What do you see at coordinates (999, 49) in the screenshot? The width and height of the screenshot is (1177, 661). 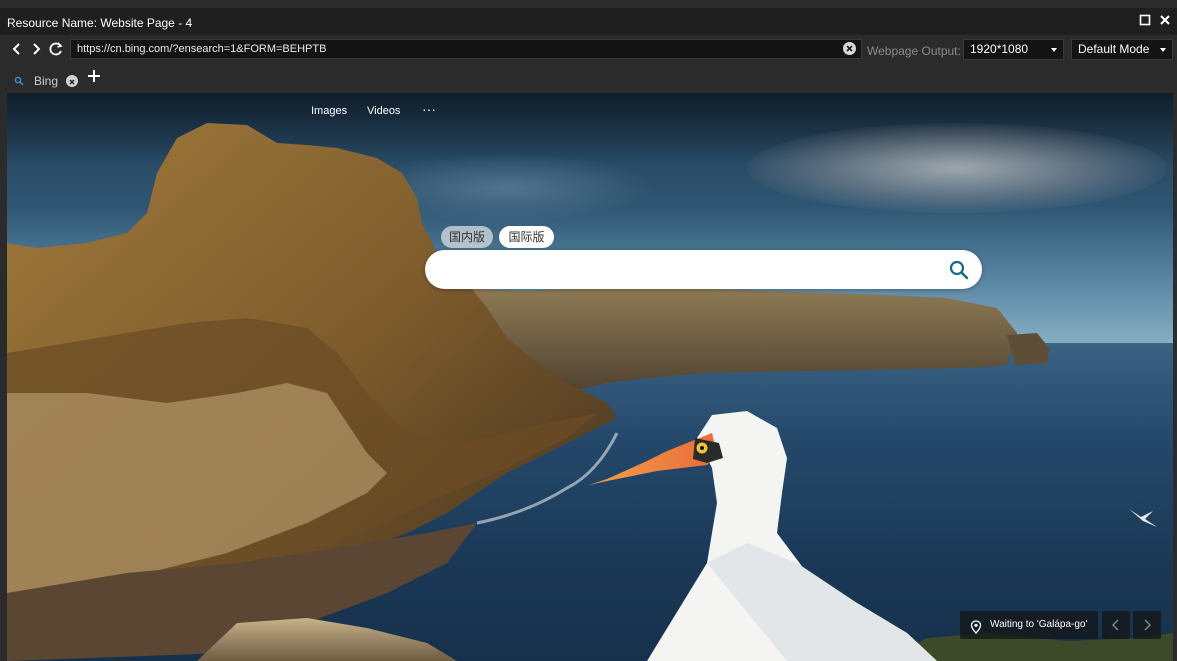 I see `resolution-value: 1920*1080` at bounding box center [999, 49].